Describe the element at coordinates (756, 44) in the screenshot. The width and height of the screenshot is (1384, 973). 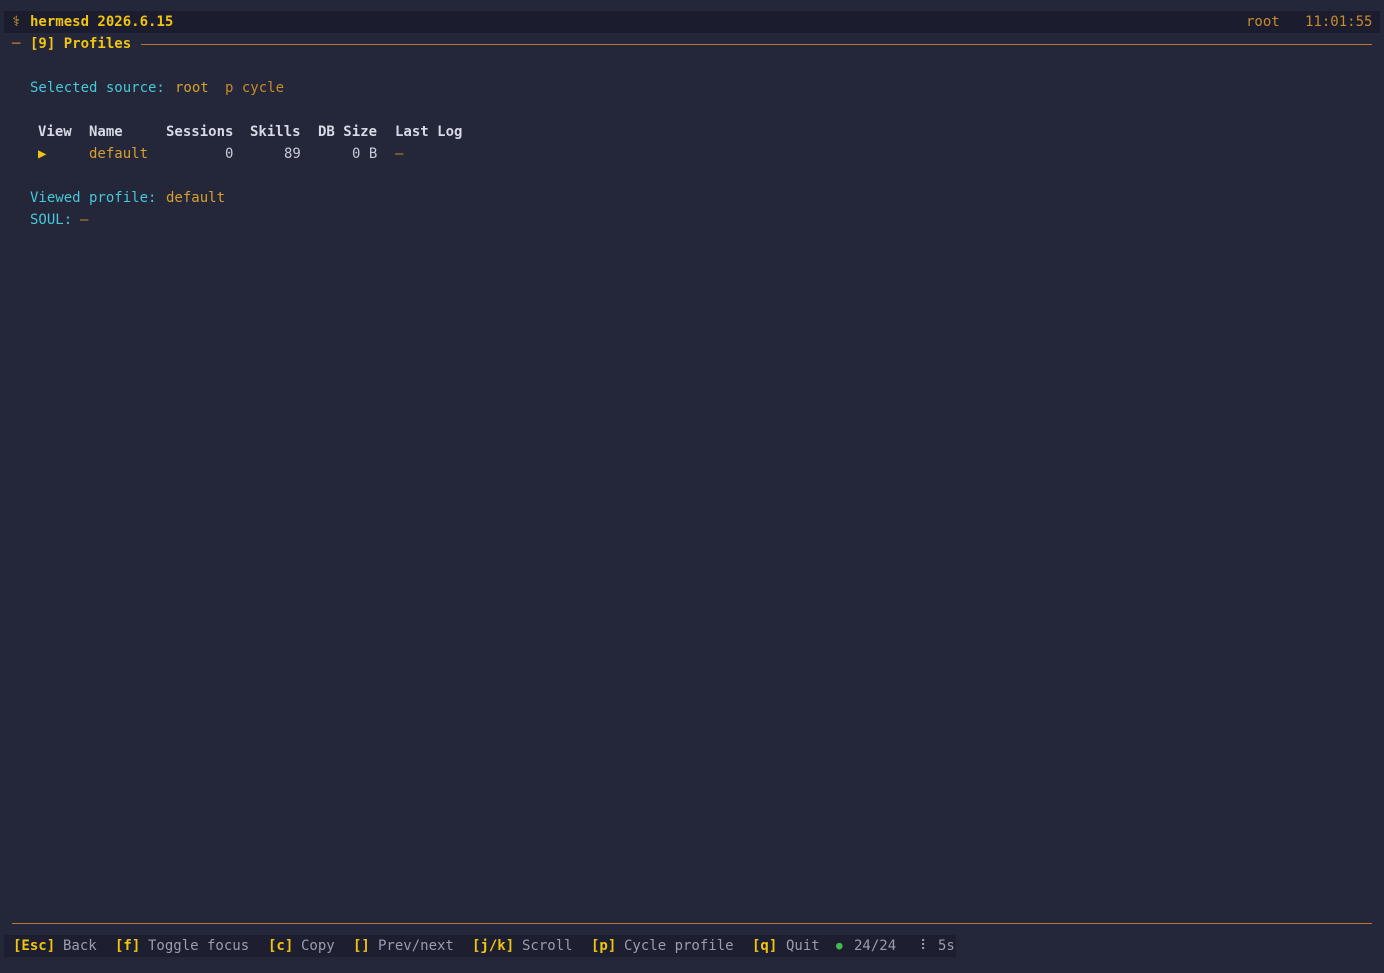
I see `panel-border` at that location.